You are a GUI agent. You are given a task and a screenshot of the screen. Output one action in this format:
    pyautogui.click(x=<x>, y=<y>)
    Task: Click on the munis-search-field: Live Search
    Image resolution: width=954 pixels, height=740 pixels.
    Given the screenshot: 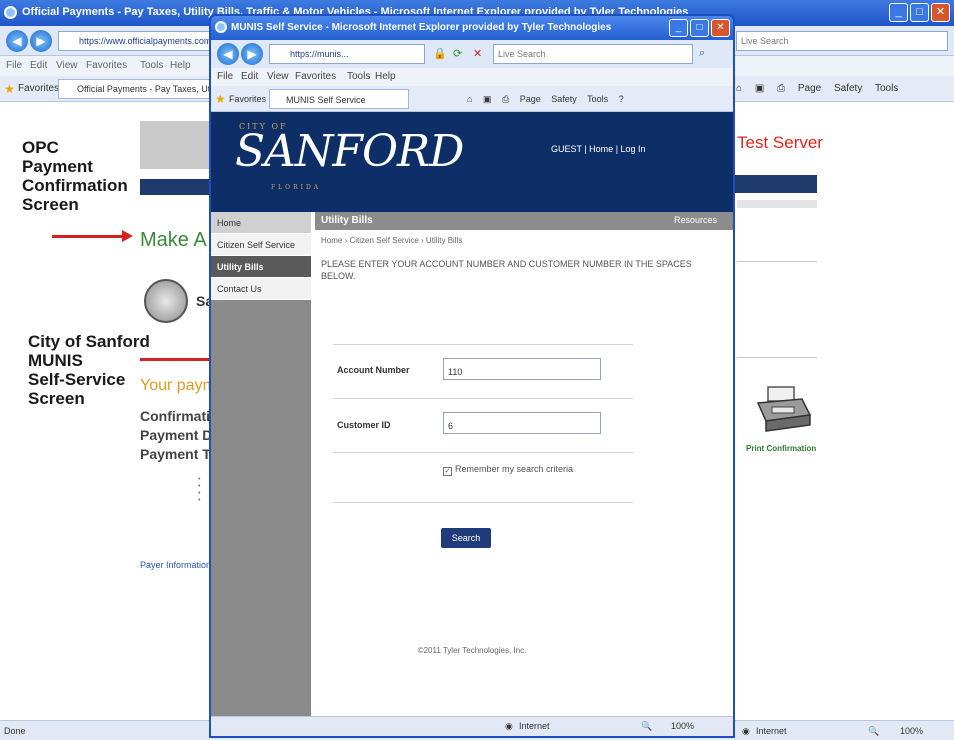 What is the action you would take?
    pyautogui.click(x=593, y=54)
    